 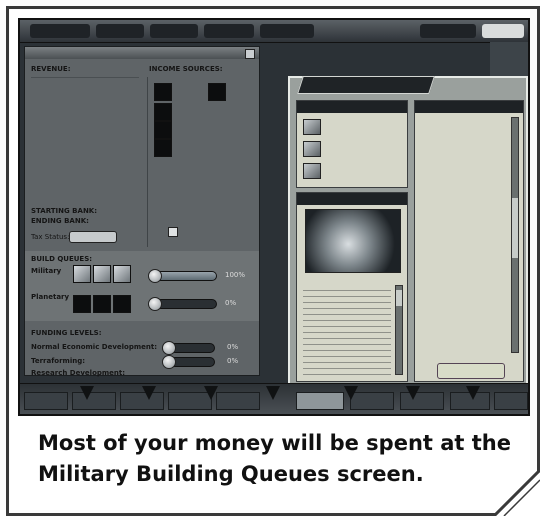 What do you see at coordinates (250, 54) in the screenshot?
I see `close-icon` at bounding box center [250, 54].